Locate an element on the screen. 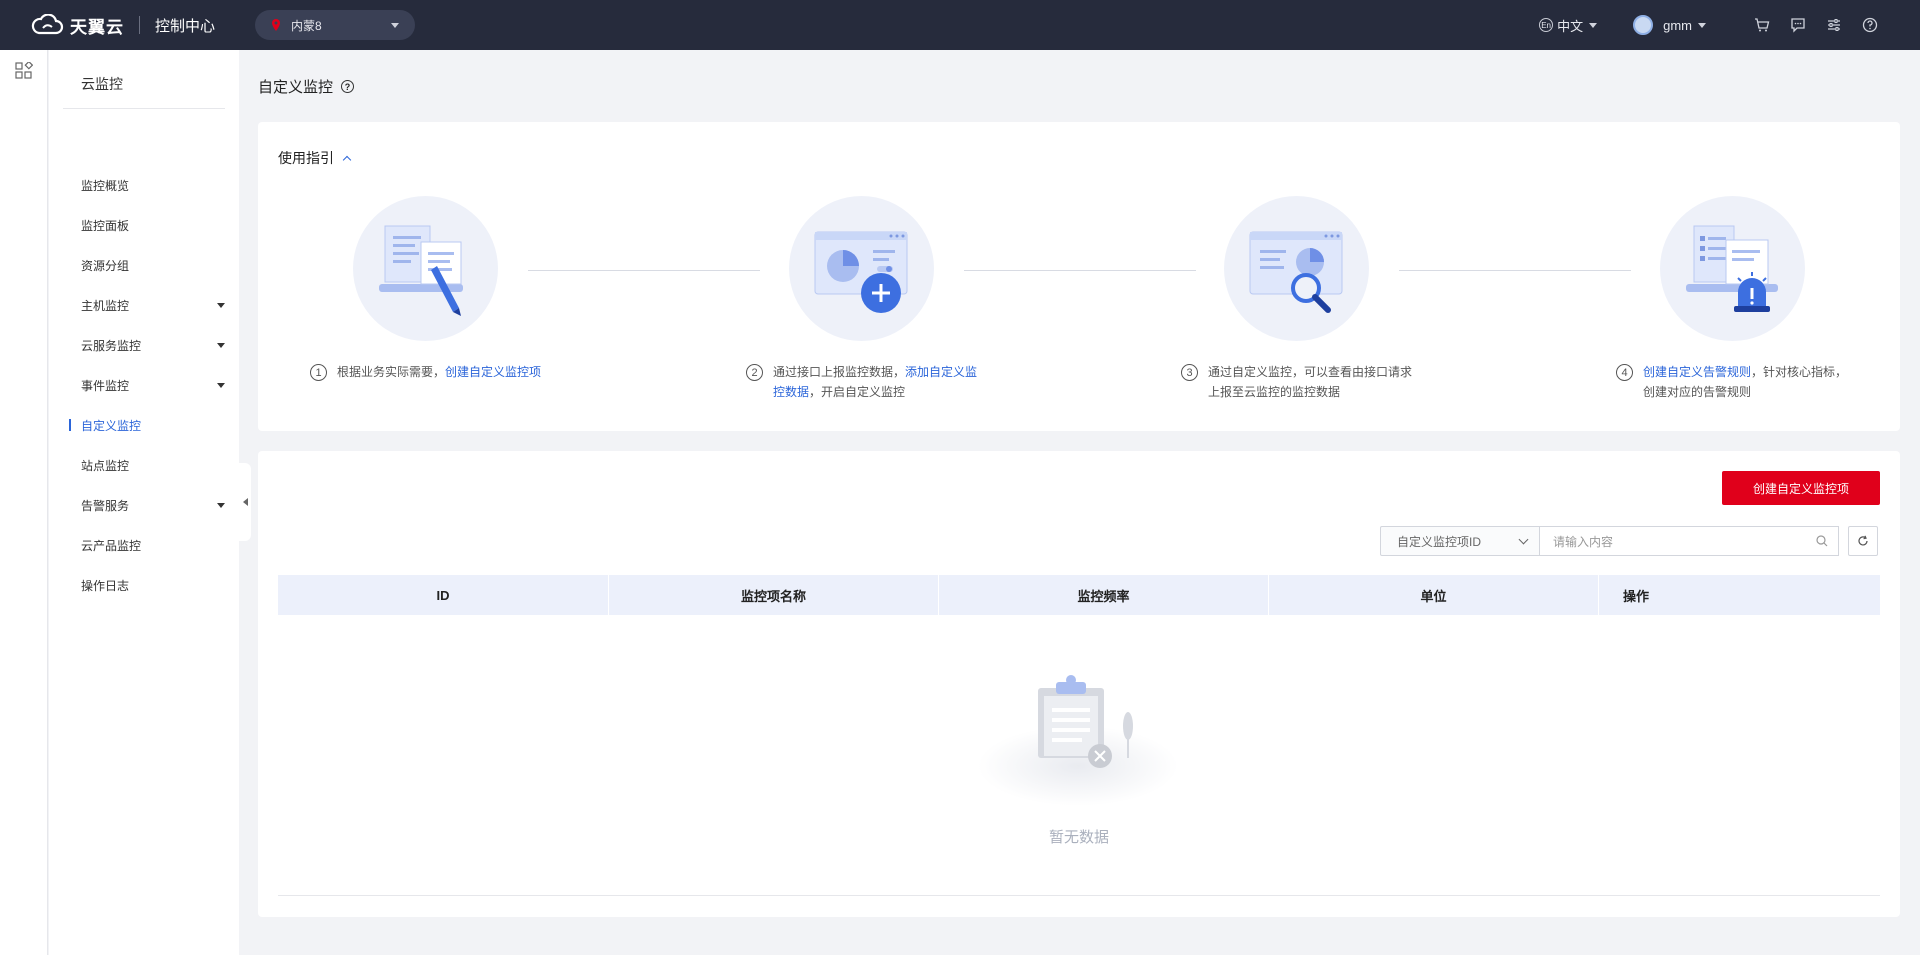  help-icon is located at coordinates (1870, 25).